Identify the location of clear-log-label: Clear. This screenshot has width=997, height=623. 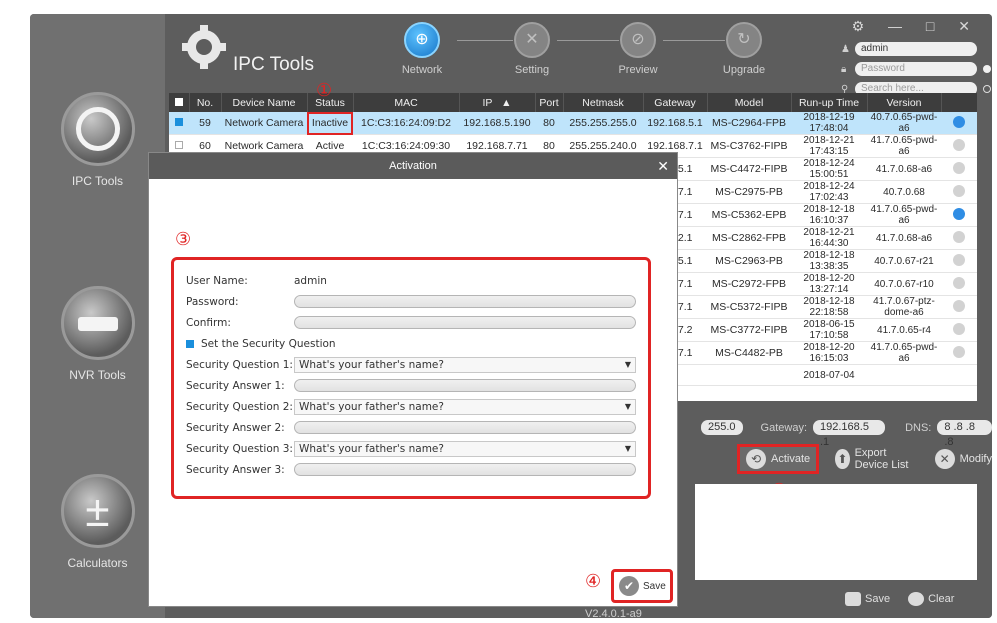
(941, 598).